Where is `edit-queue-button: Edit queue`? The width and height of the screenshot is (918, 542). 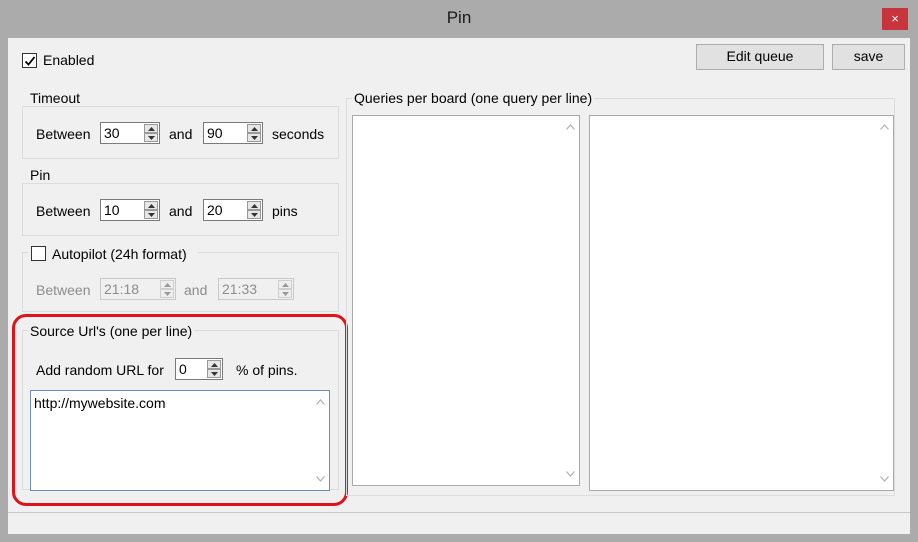
edit-queue-button: Edit queue is located at coordinates (760, 57).